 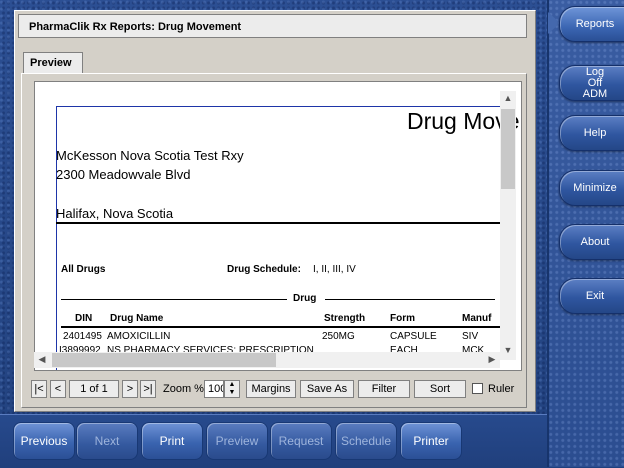 What do you see at coordinates (137, 318) in the screenshot?
I see `column-header-drug-name: Drug Name` at bounding box center [137, 318].